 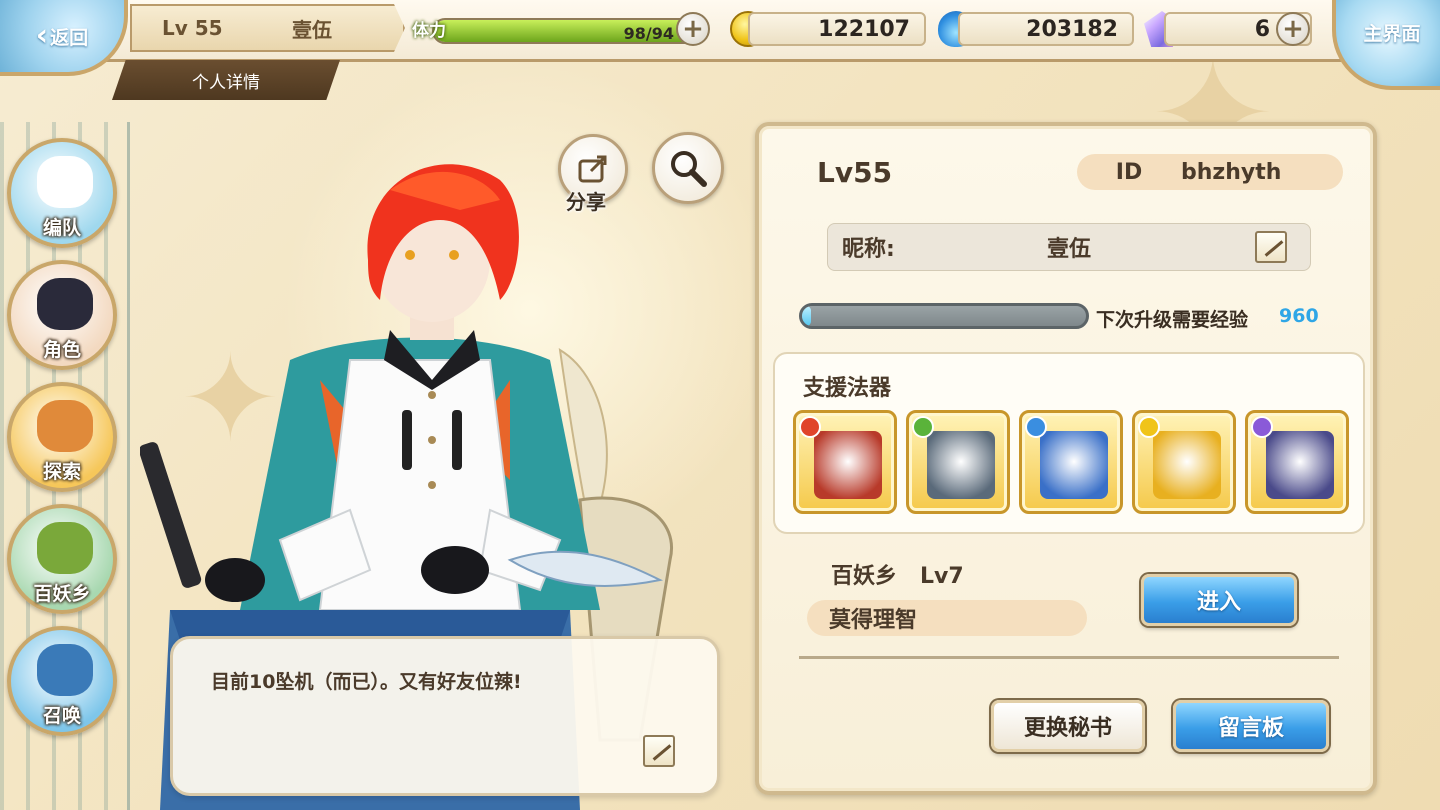 I want to click on dark-sword-artifact-icon, so click(x=1300, y=465).